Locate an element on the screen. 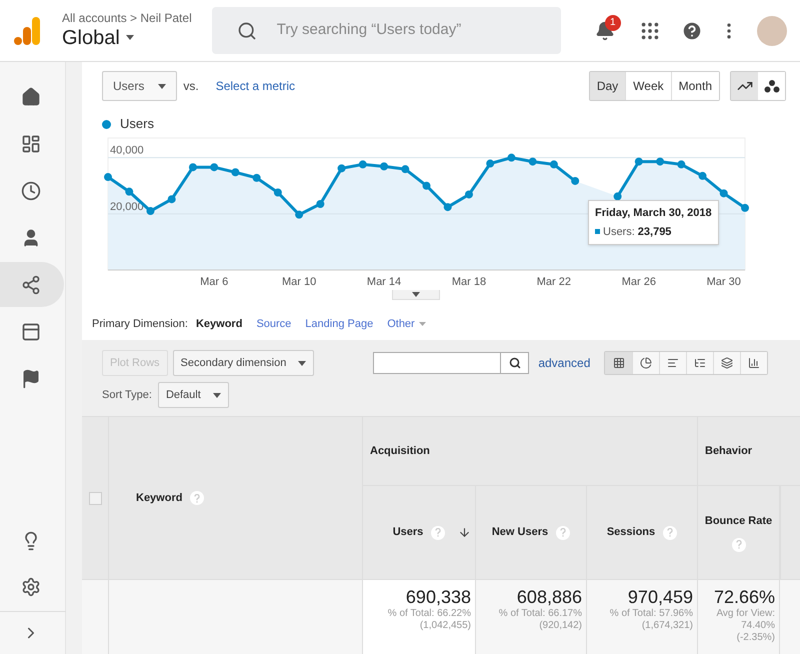  total-subtext: Avg for View: is located at coordinates (745, 614).